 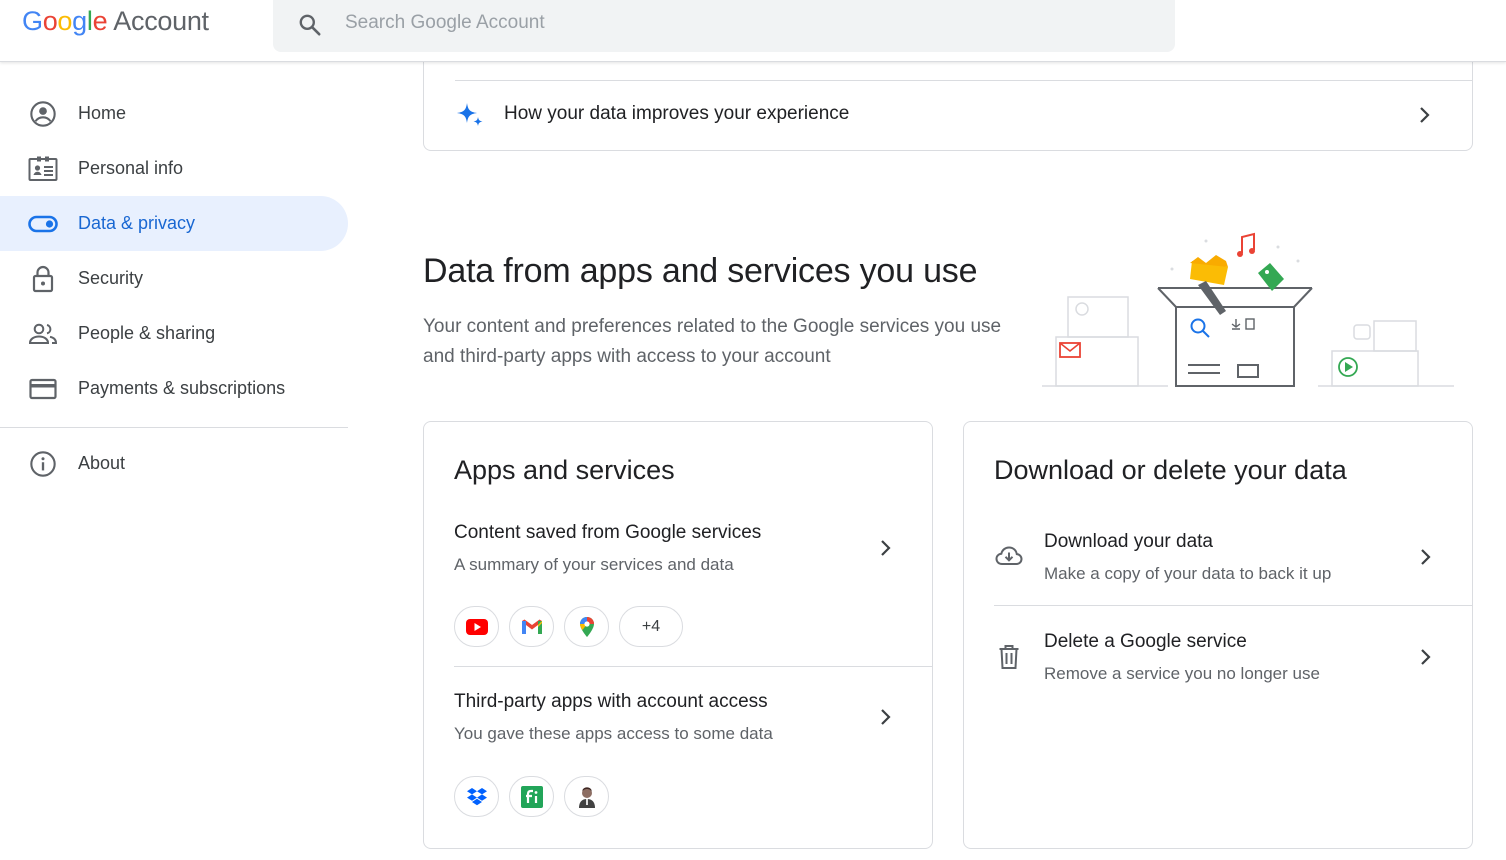 What do you see at coordinates (43, 279) in the screenshot?
I see `lock-icon` at bounding box center [43, 279].